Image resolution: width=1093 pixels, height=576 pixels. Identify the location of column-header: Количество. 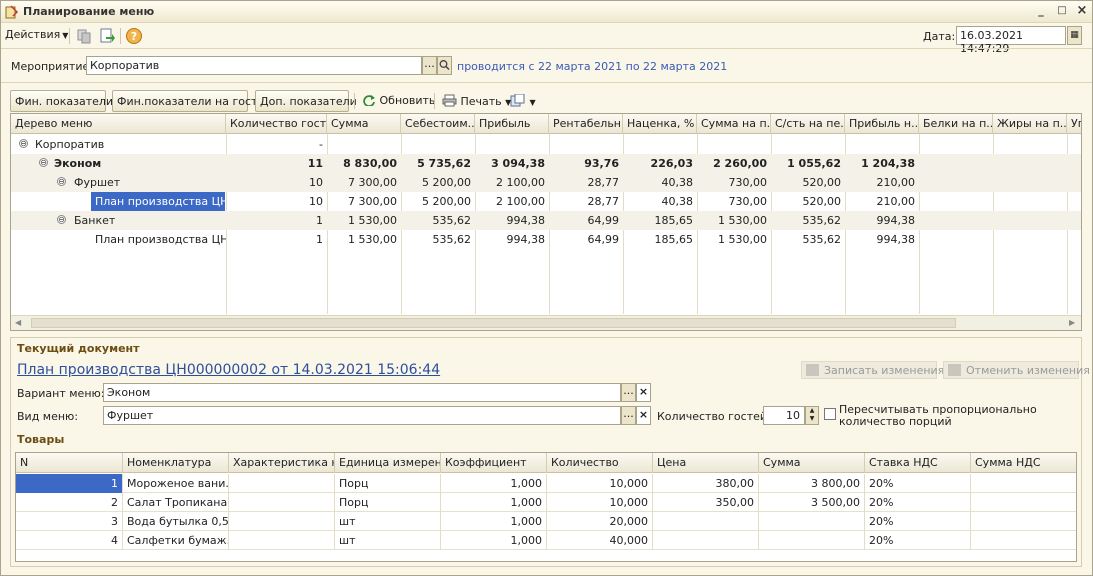
(600, 463).